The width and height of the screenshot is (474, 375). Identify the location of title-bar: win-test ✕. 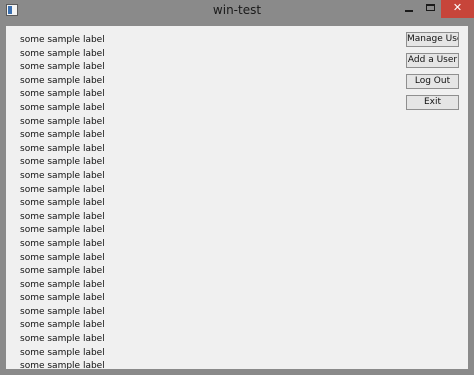
(237, 11).